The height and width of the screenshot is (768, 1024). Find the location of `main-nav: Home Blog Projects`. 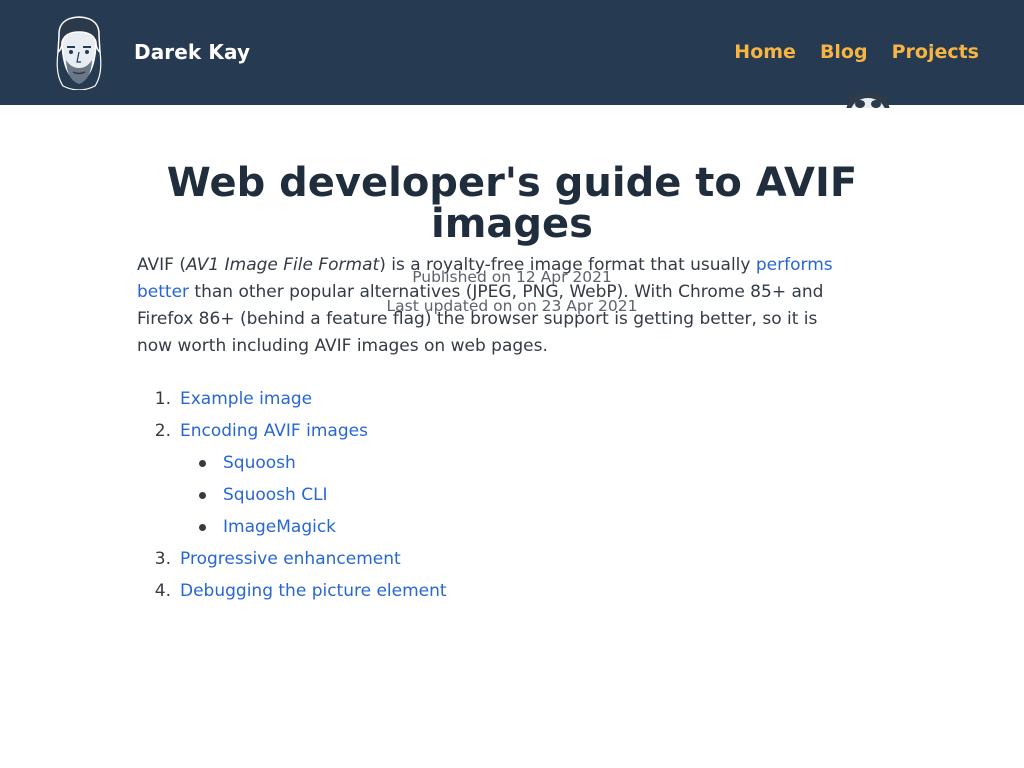

main-nav: Home Blog Projects is located at coordinates (856, 52).